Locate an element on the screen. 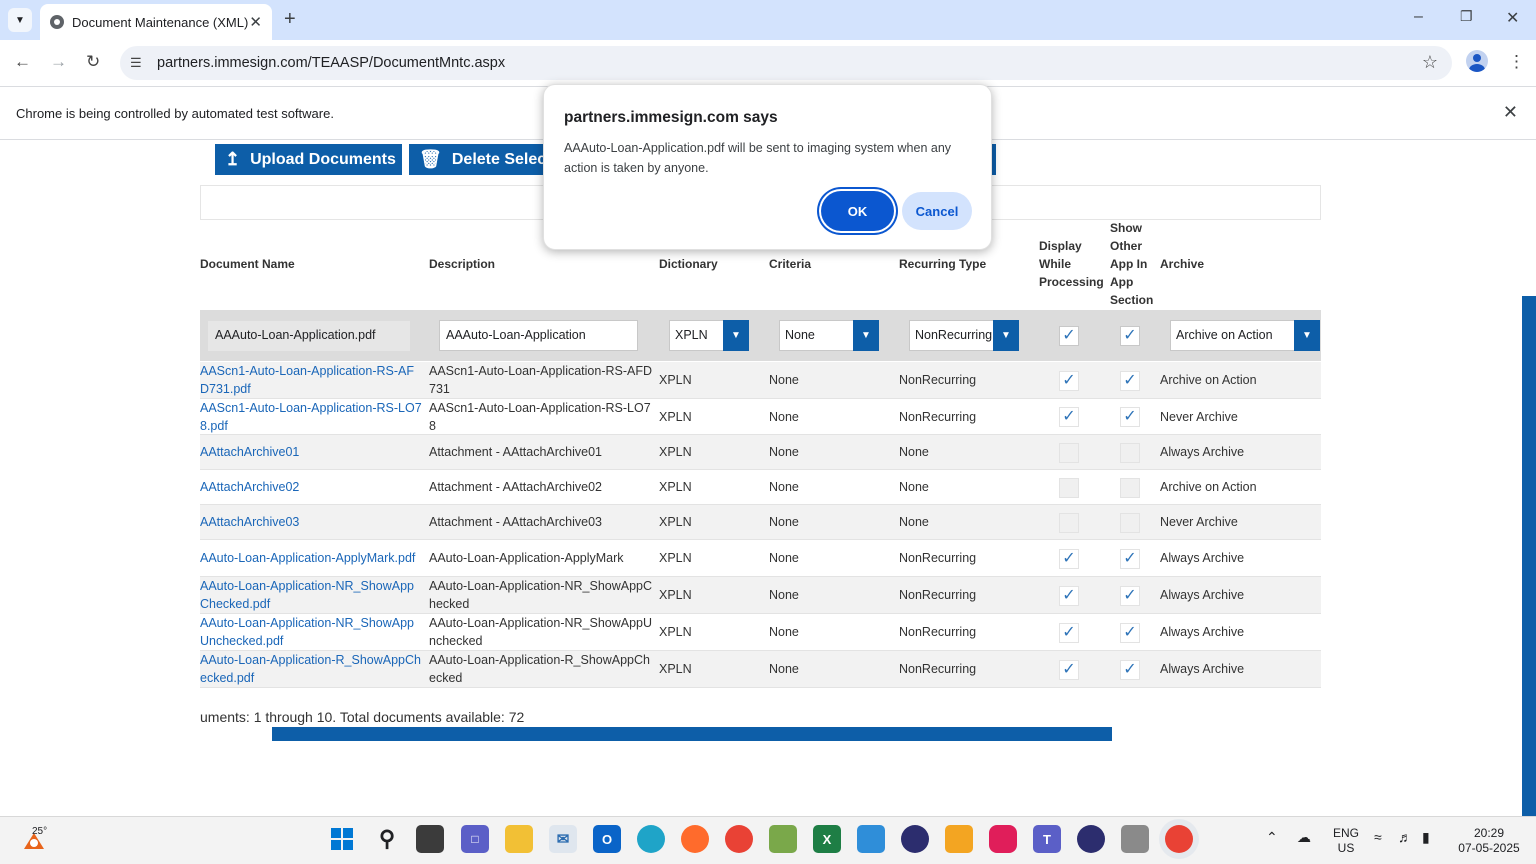 This screenshot has height=864, width=1536. edit-dictionary-select: XPLN ▼ is located at coordinates (709, 335).